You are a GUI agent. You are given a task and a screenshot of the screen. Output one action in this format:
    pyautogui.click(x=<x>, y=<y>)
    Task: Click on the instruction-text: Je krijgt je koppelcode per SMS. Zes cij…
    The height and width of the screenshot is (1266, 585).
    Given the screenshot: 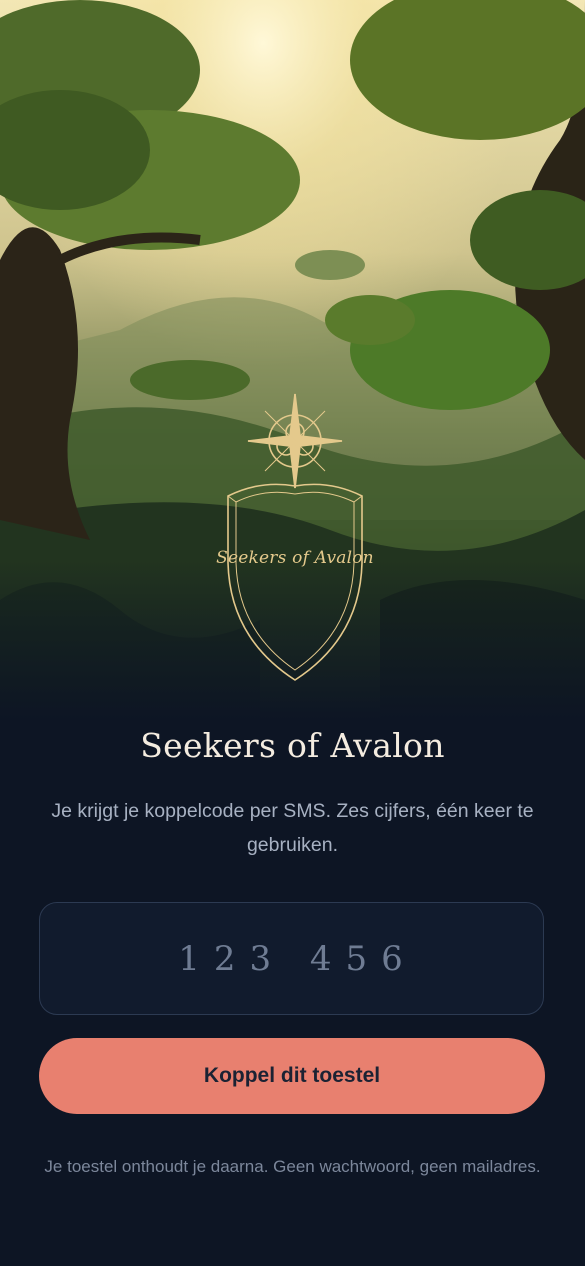 What is the action you would take?
    pyautogui.click(x=292, y=828)
    